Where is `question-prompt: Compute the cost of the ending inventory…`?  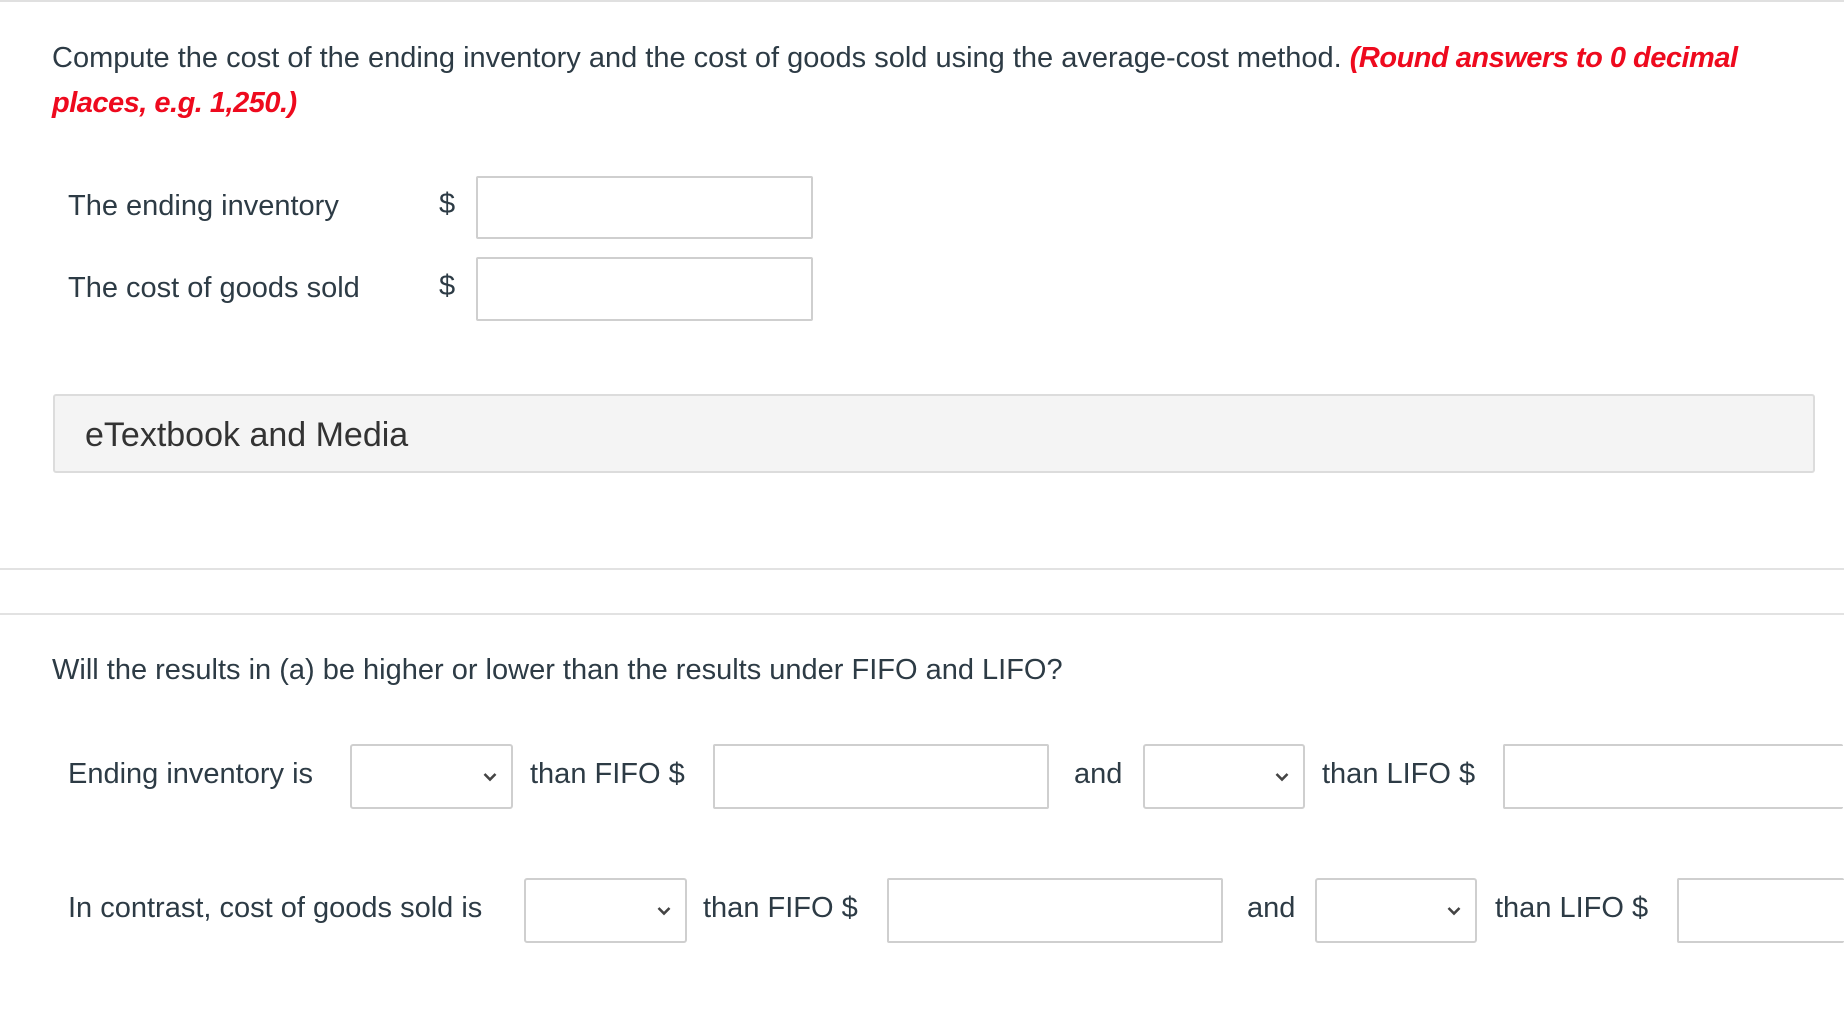
question-prompt: Compute the cost of the ending inventory… is located at coordinates (937, 81).